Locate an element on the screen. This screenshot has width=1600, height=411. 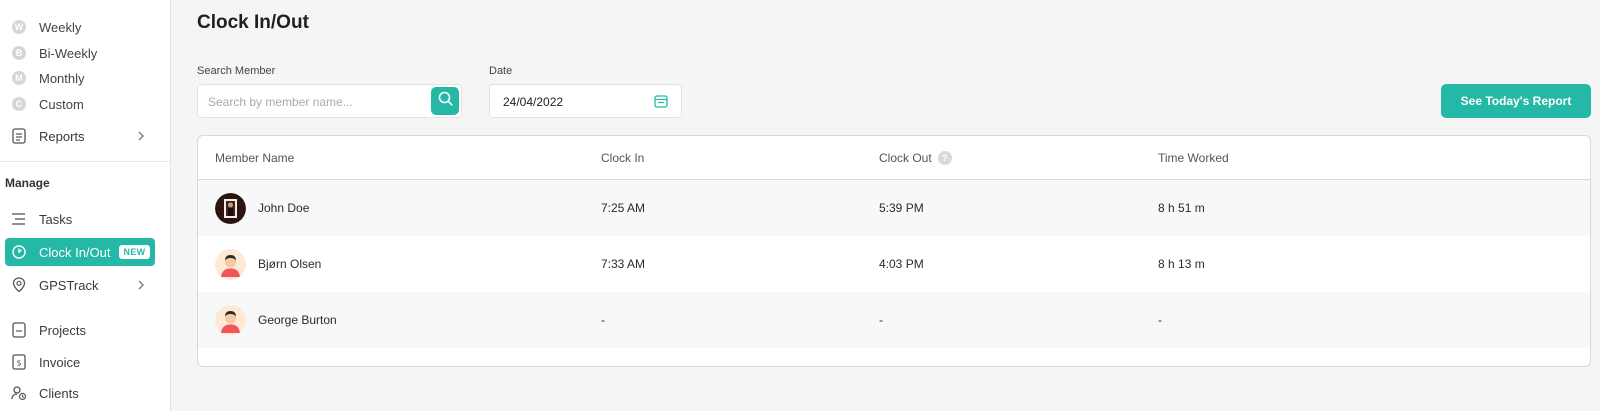
header-member-name: Member Name is located at coordinates (255, 158).